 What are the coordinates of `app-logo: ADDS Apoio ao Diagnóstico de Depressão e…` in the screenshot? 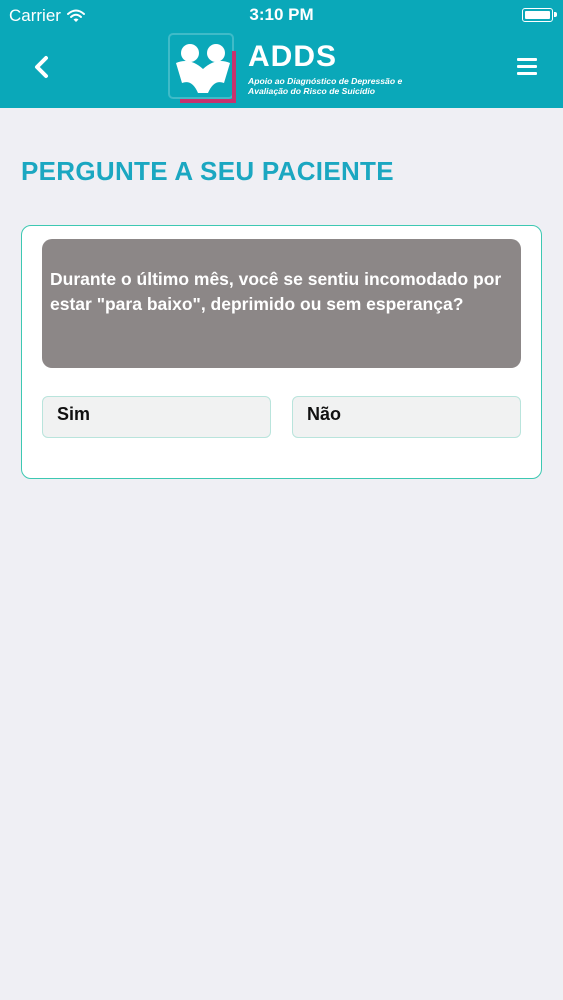 It's located at (288, 69).